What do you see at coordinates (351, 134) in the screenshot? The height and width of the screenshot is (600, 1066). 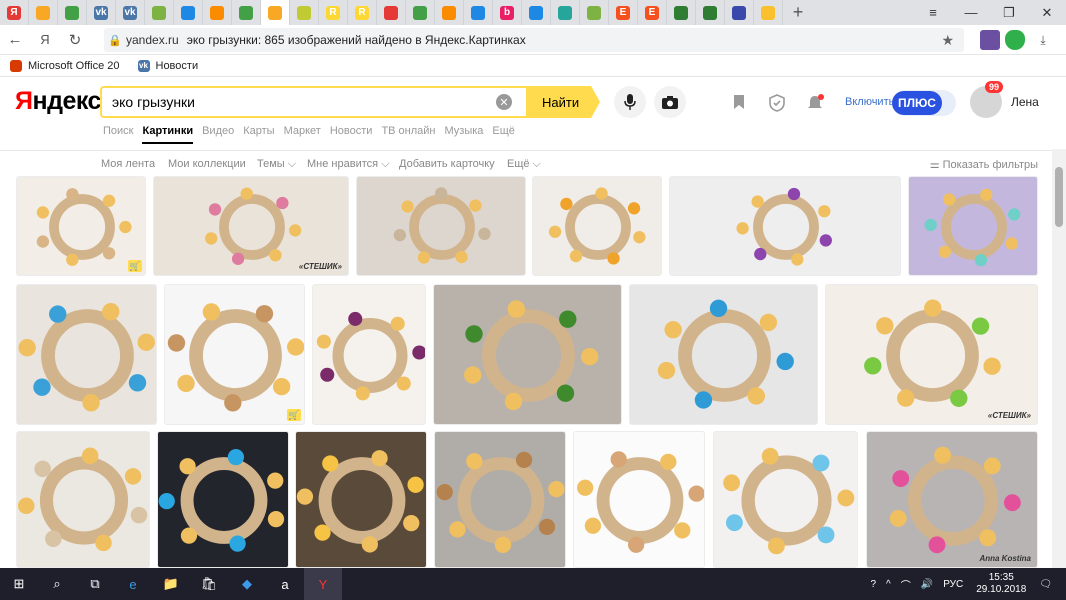 I see `service-tab: Новости` at bounding box center [351, 134].